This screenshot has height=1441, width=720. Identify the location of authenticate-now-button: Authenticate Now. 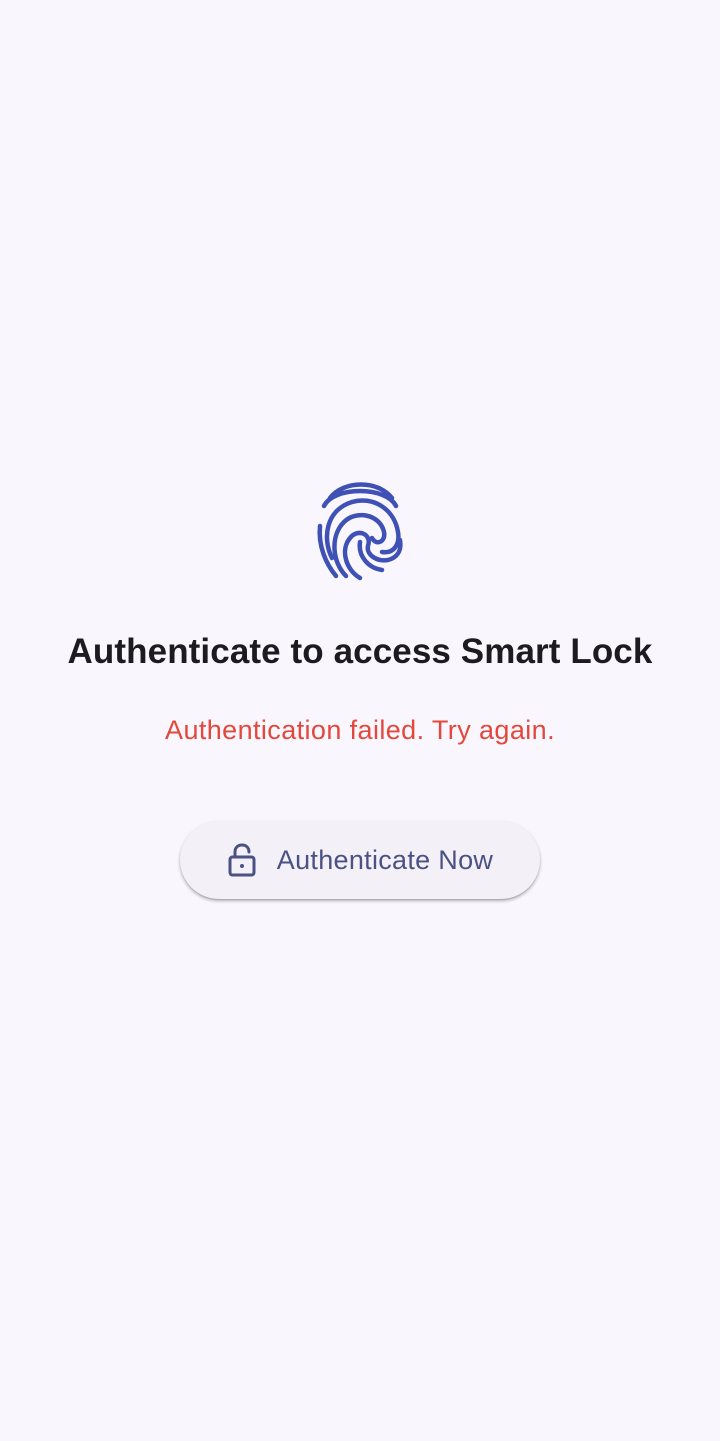
(360, 860).